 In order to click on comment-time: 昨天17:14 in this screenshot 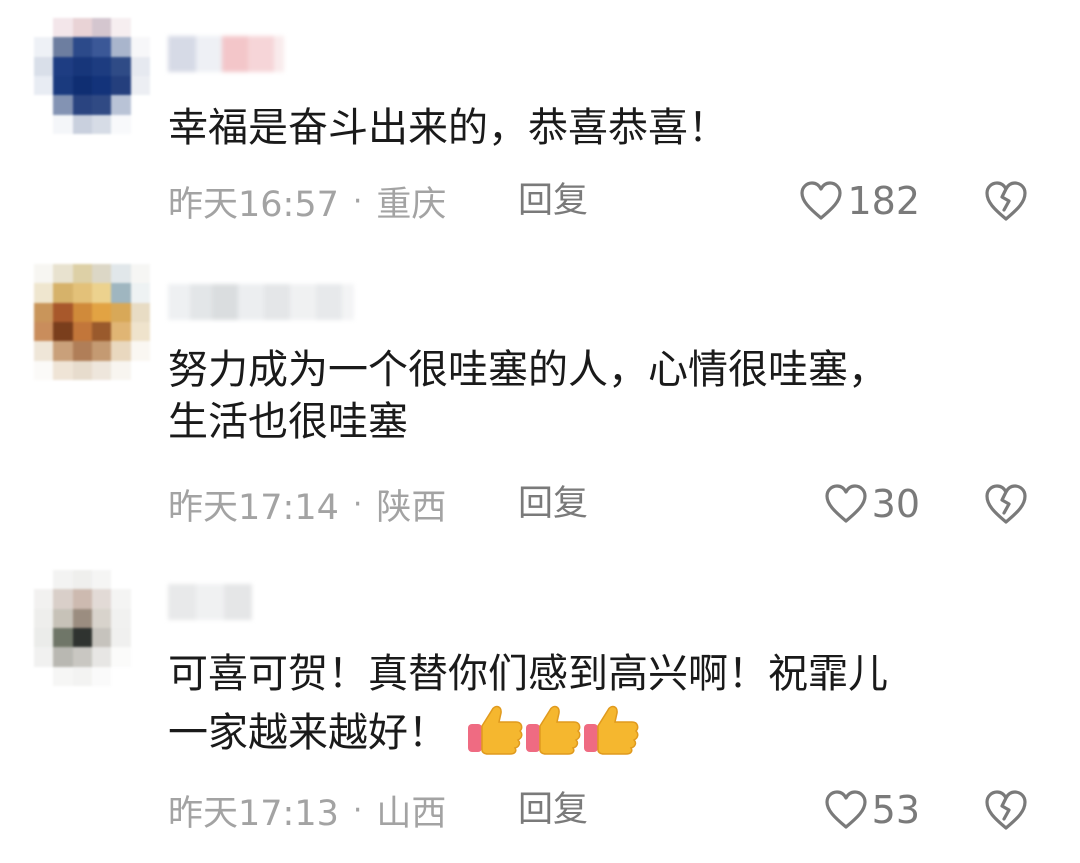, I will do `click(253, 507)`.